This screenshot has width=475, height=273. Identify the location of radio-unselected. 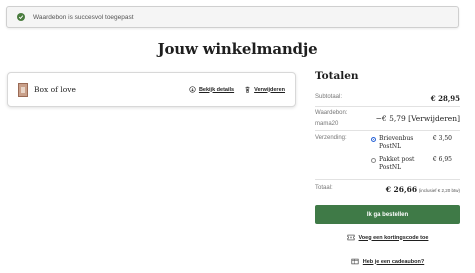
(373, 160).